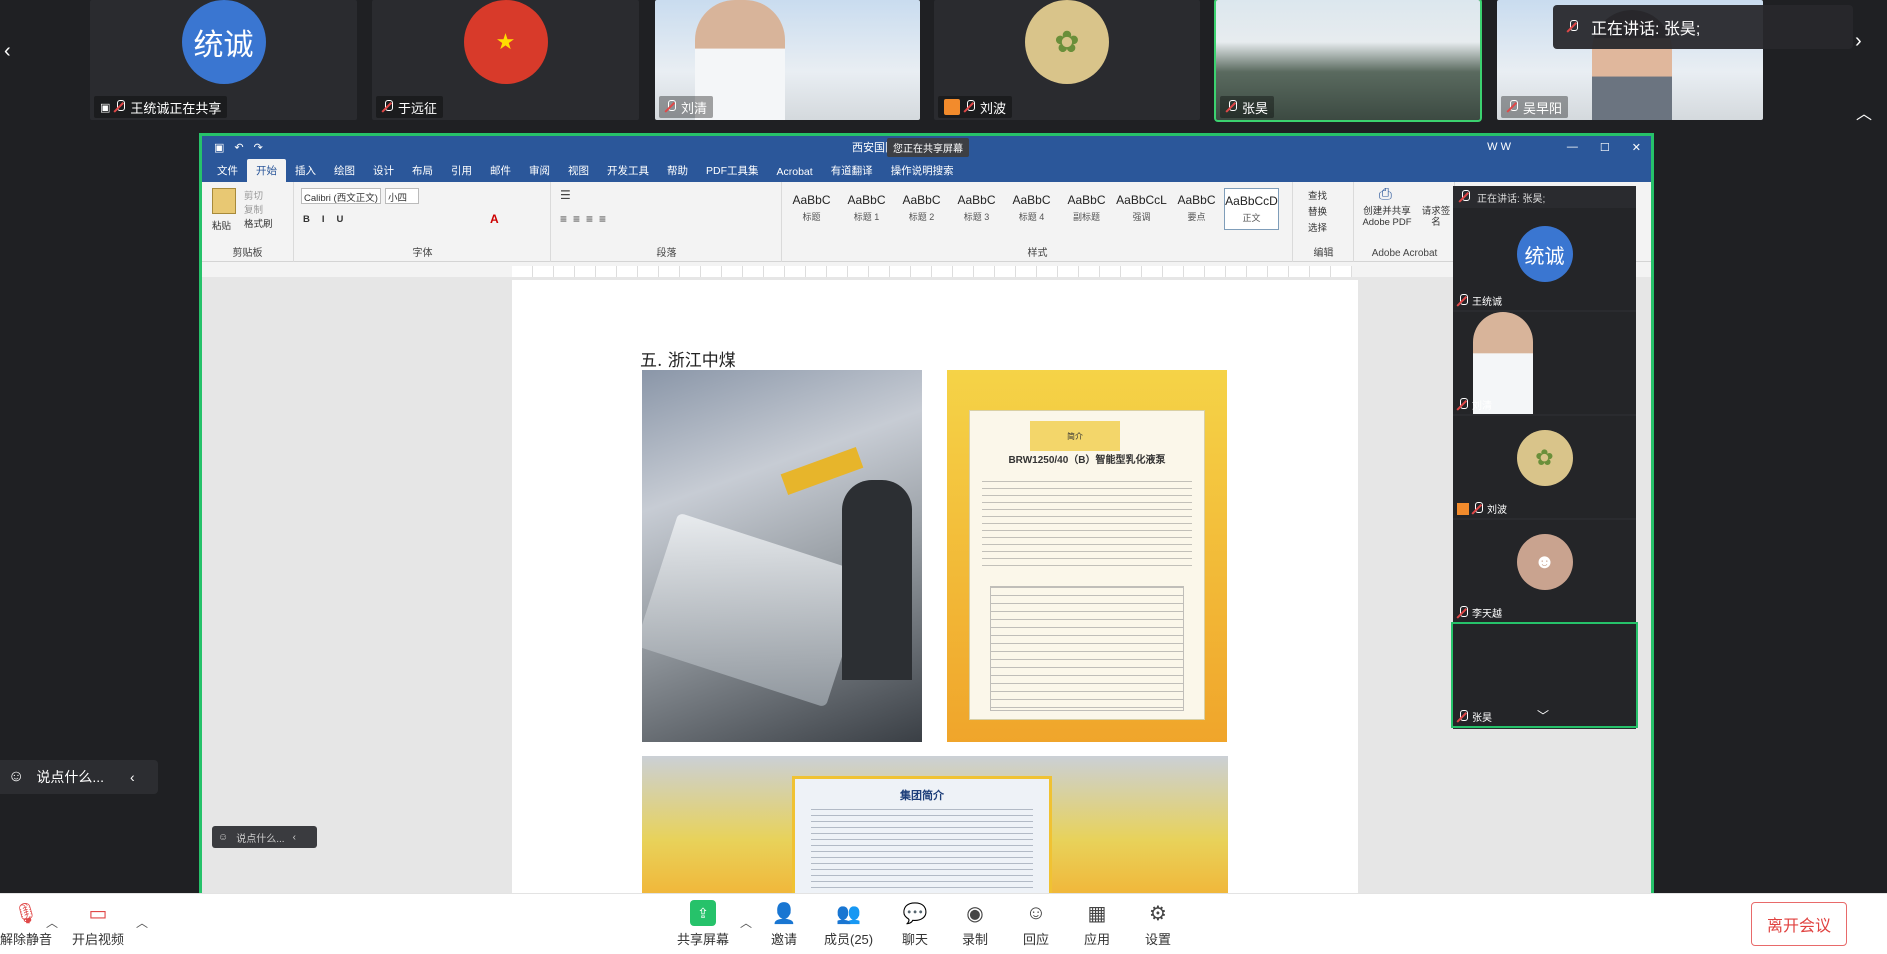  Describe the element at coordinates (500, 170) in the screenshot. I see `tab-7: 邮件` at that location.